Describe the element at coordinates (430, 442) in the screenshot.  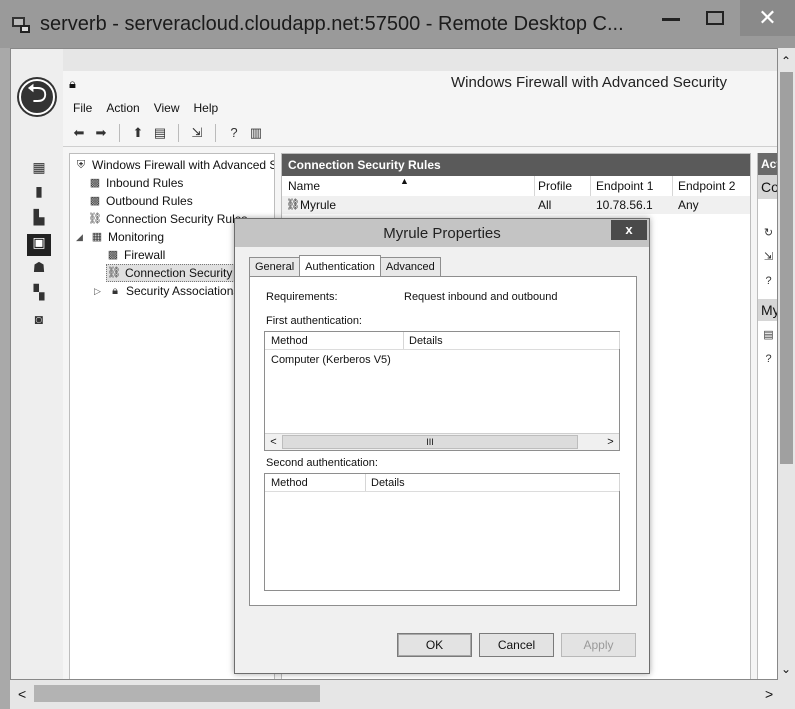
I see `scroll-thumb: III` at that location.